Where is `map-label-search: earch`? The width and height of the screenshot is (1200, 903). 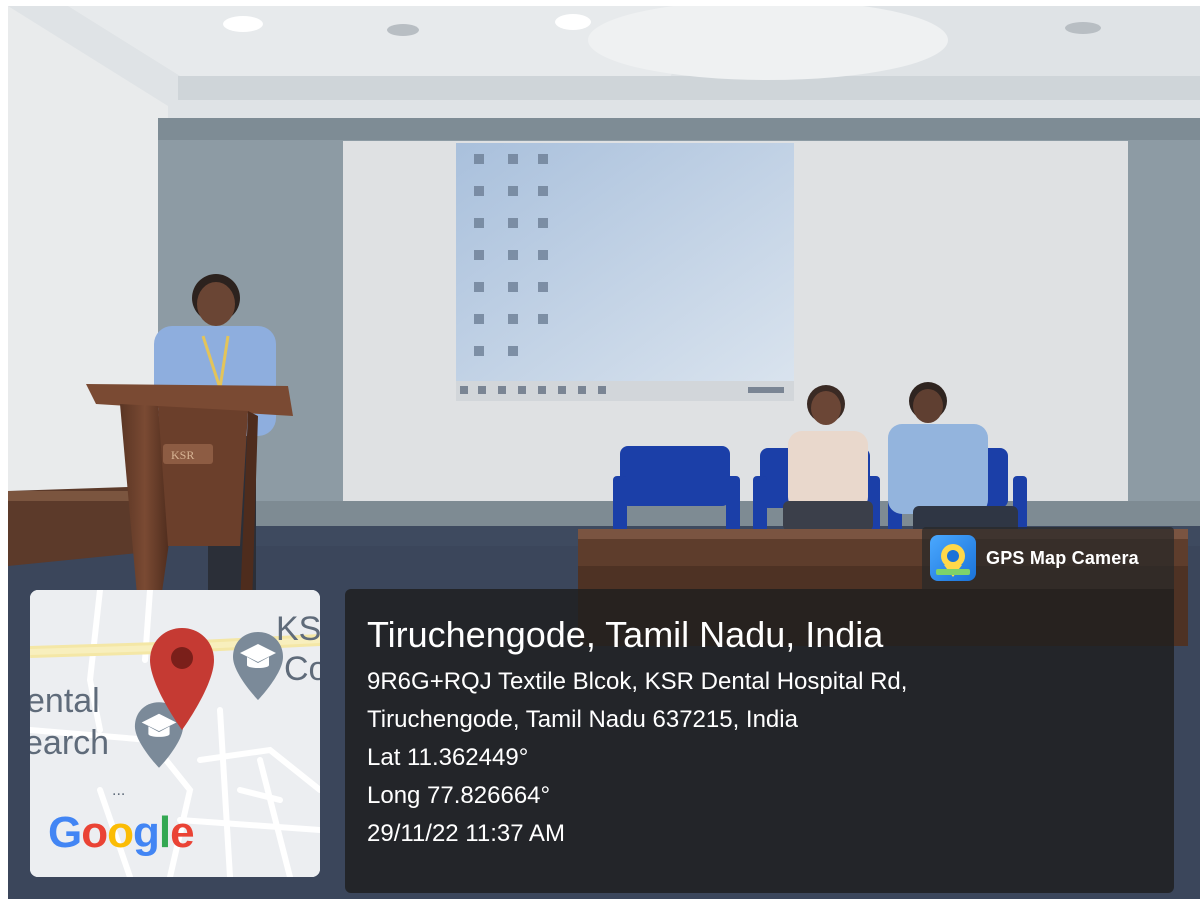 map-label-search: earch is located at coordinates (70, 743).